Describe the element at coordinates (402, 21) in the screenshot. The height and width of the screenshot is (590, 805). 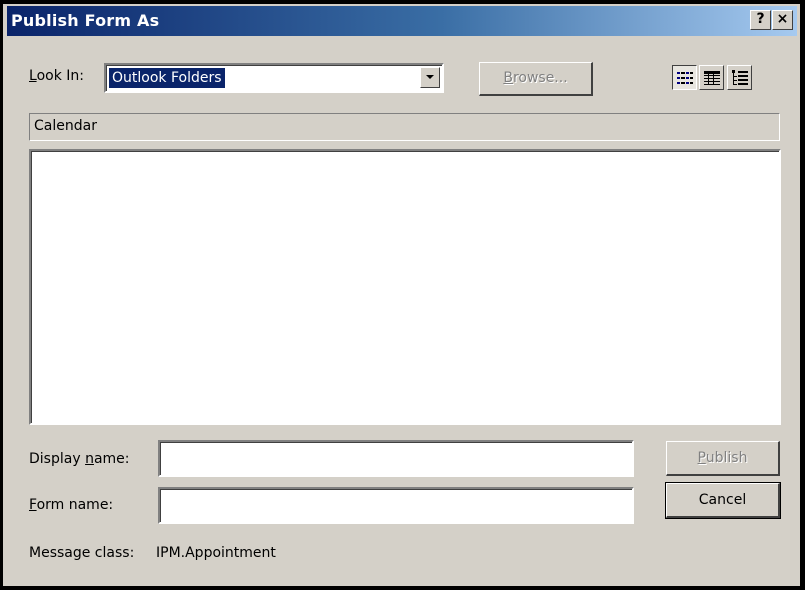
I see `title-bar: Publish Form As ? ×` at that location.